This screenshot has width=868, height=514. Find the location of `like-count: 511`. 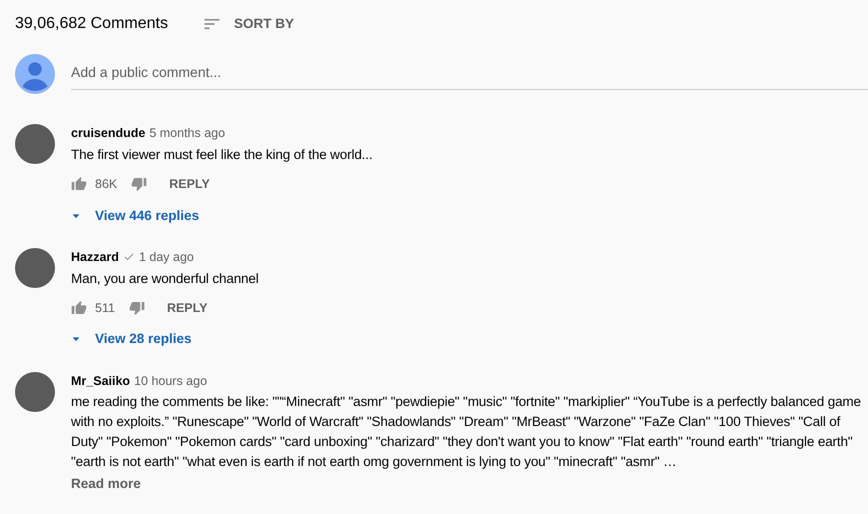

like-count: 511 is located at coordinates (105, 308).